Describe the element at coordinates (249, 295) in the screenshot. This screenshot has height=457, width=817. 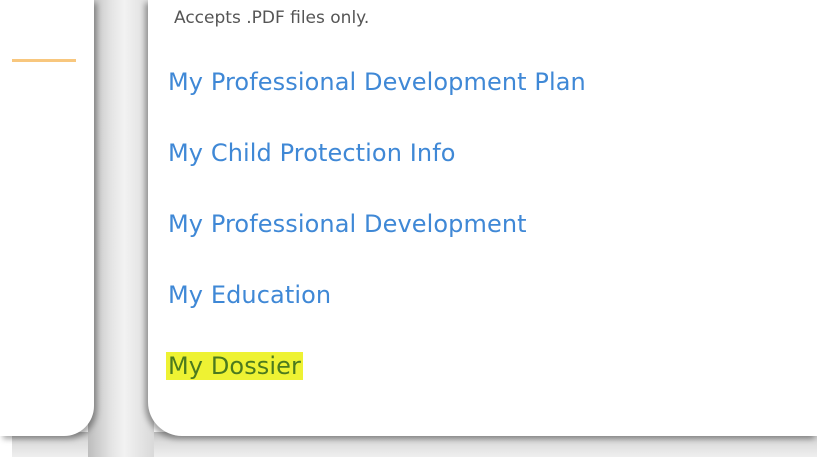
I see `link-education: My Education` at that location.